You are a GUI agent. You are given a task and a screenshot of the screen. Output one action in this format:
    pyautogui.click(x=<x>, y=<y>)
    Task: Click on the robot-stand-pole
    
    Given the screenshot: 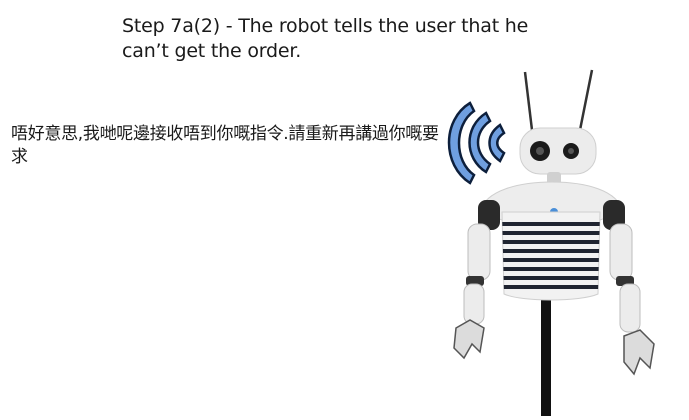 What is the action you would take?
    pyautogui.click(x=546, y=357)
    